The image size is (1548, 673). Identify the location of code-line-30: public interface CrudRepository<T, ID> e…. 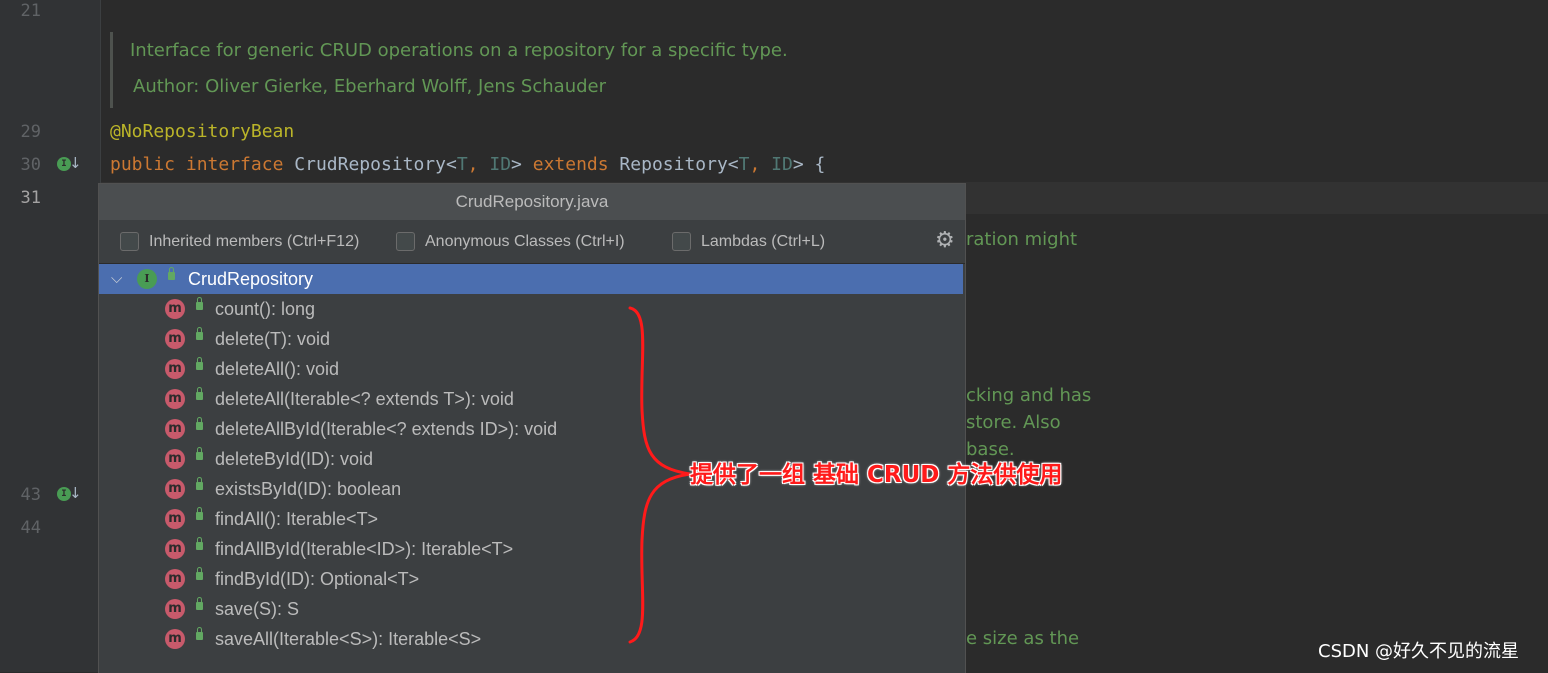
(467, 165).